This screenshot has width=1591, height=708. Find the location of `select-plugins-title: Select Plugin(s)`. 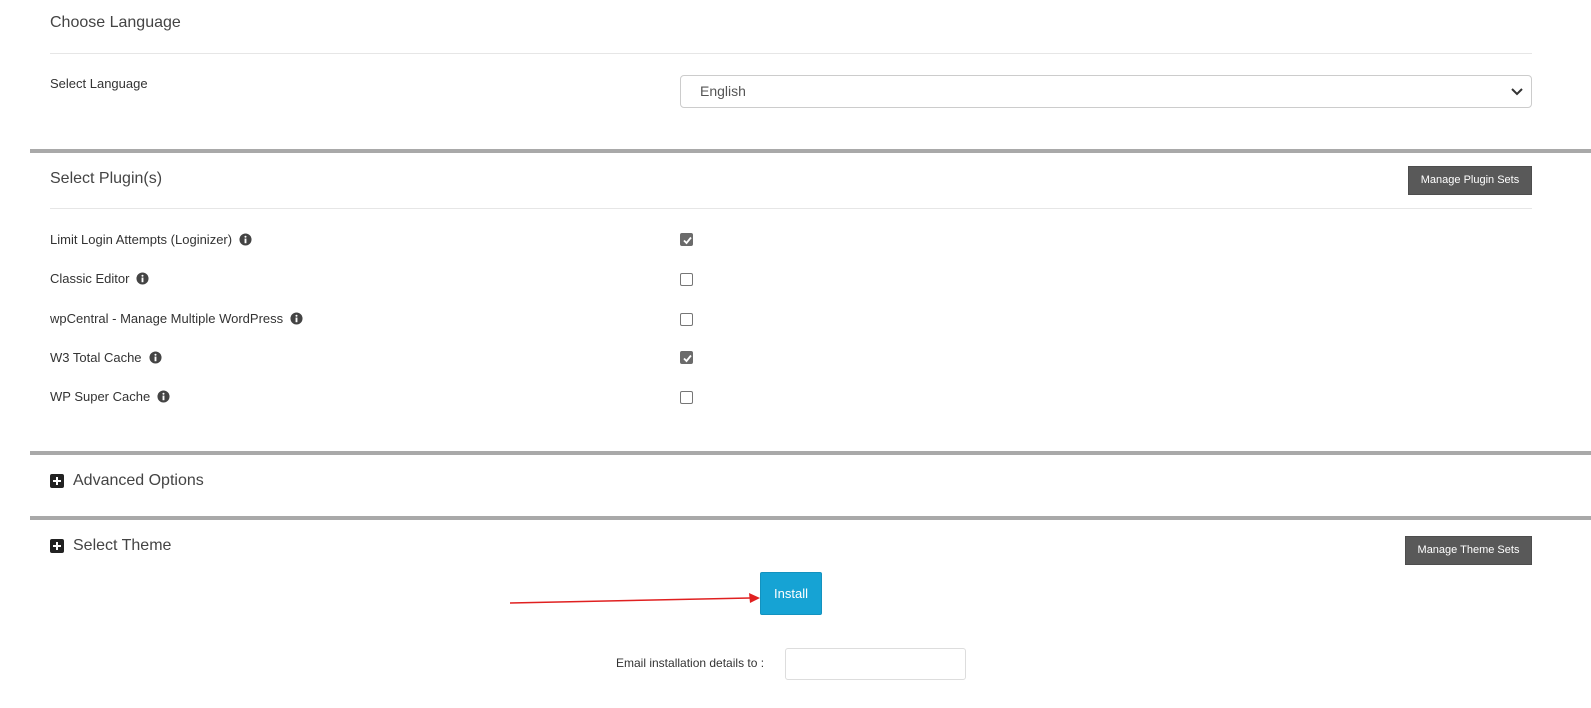

select-plugins-title: Select Plugin(s) is located at coordinates (106, 178).